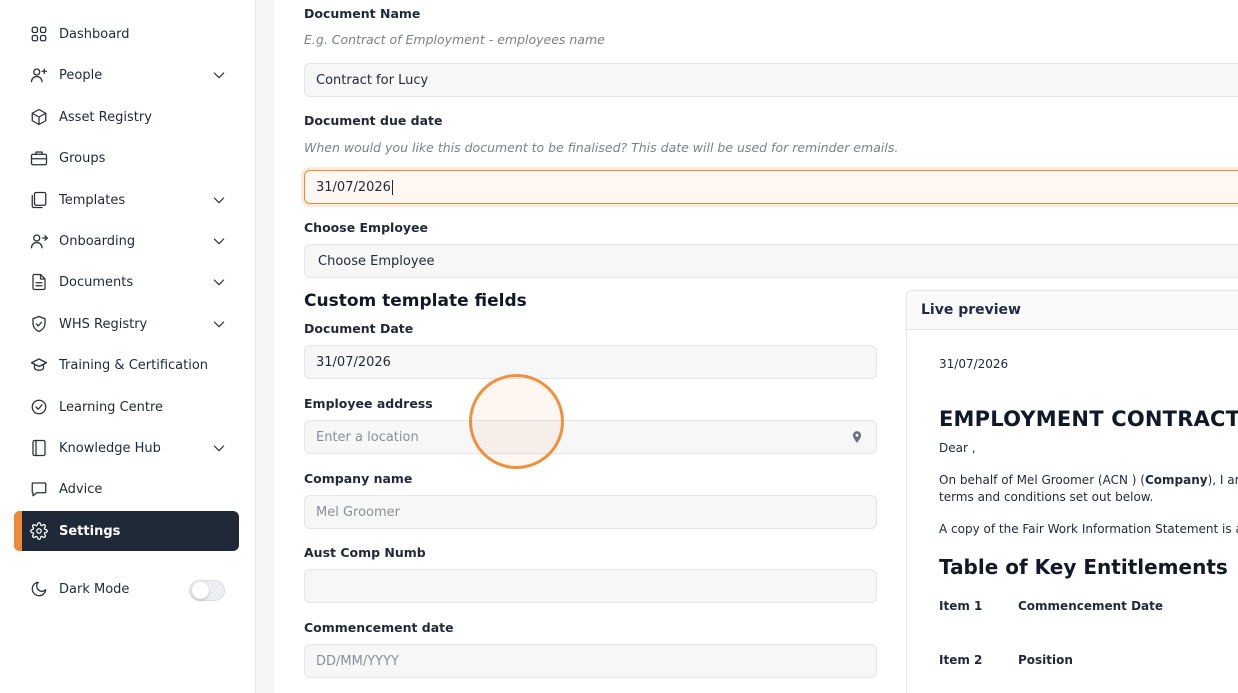 The height and width of the screenshot is (693, 1238). I want to click on user-plus-icon, so click(39, 75).